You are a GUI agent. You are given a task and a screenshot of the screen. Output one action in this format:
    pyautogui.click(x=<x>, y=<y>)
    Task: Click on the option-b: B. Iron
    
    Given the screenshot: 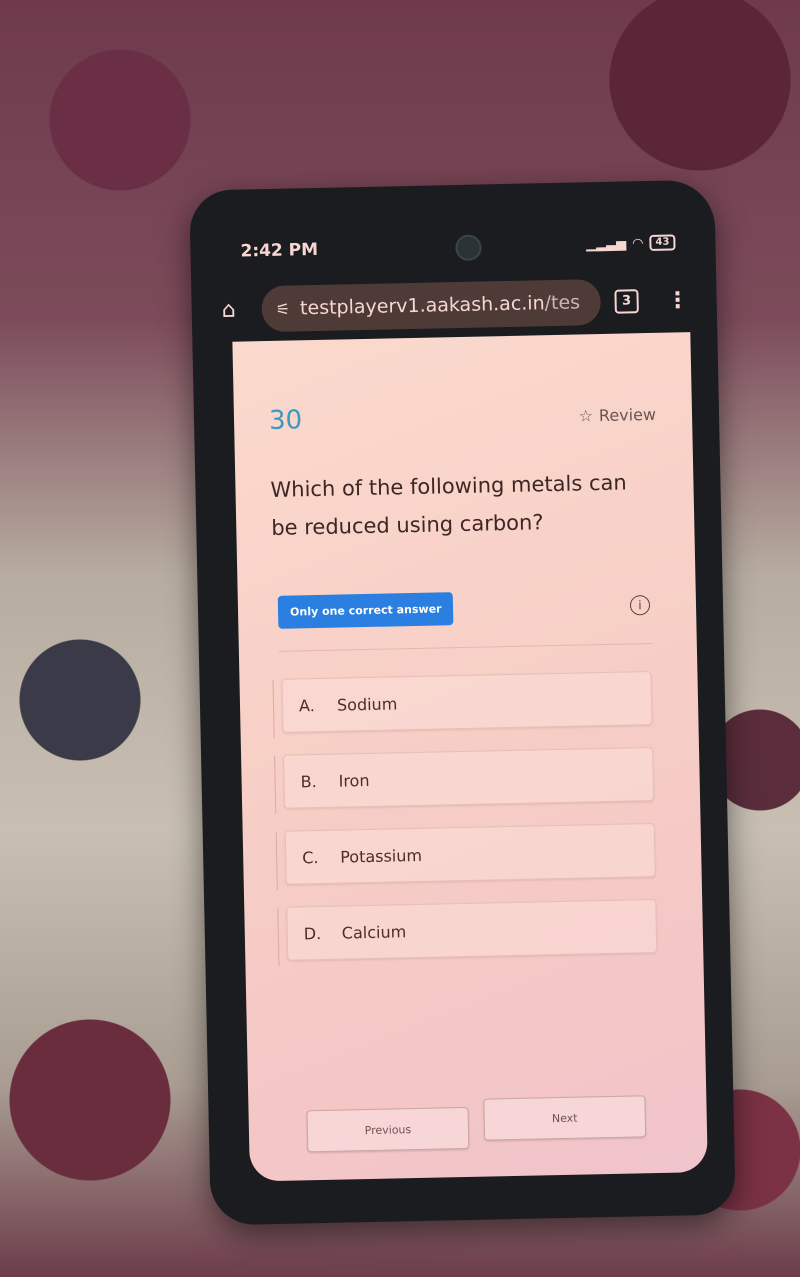 What is the action you would take?
    pyautogui.click(x=469, y=778)
    